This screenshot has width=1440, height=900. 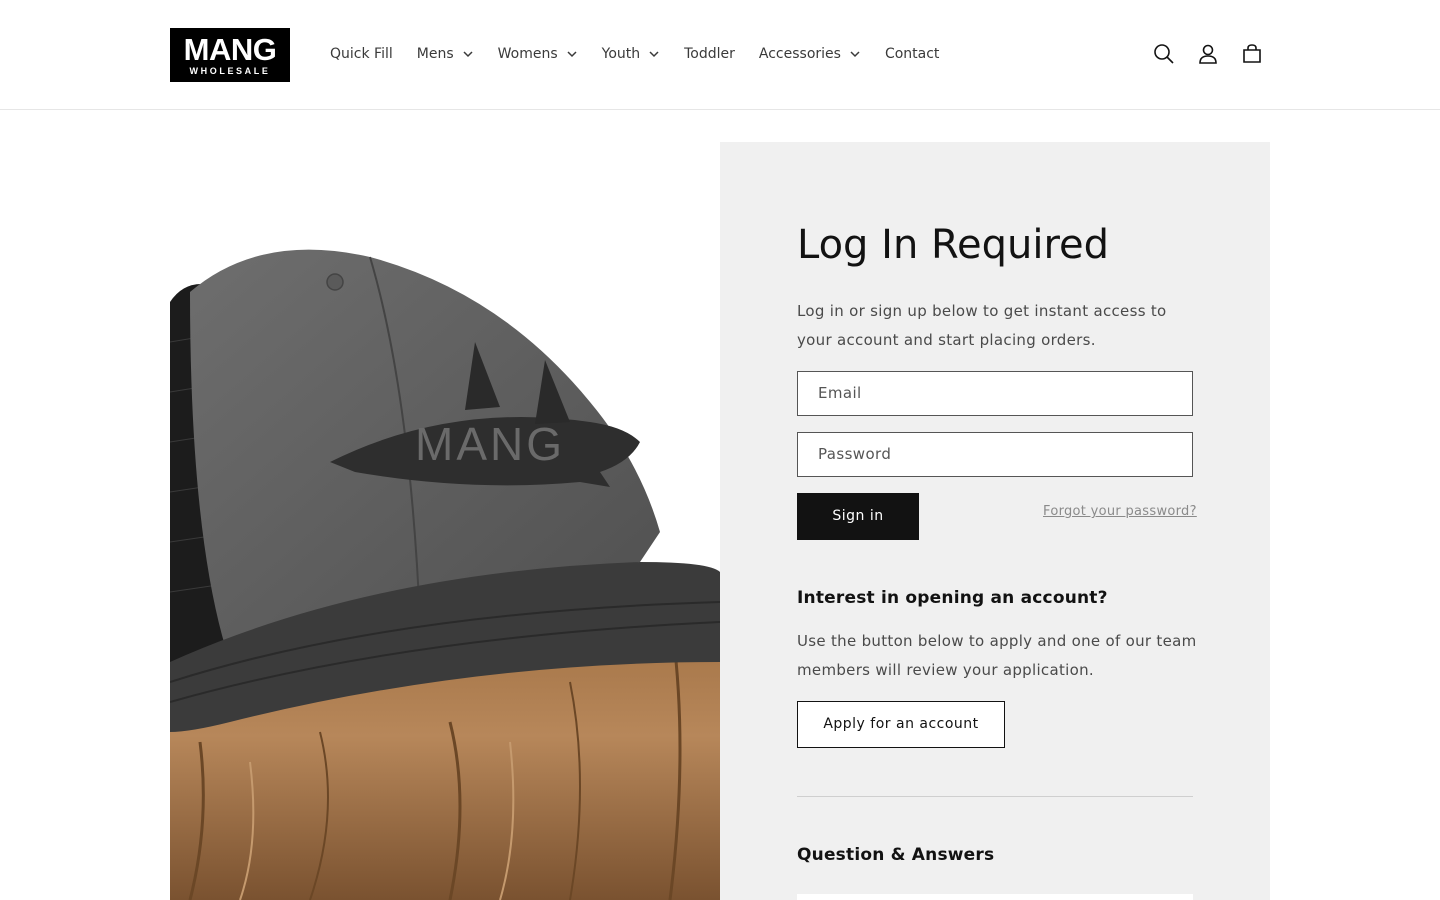 What do you see at coordinates (995, 897) in the screenshot?
I see `qa-accordion-item` at bounding box center [995, 897].